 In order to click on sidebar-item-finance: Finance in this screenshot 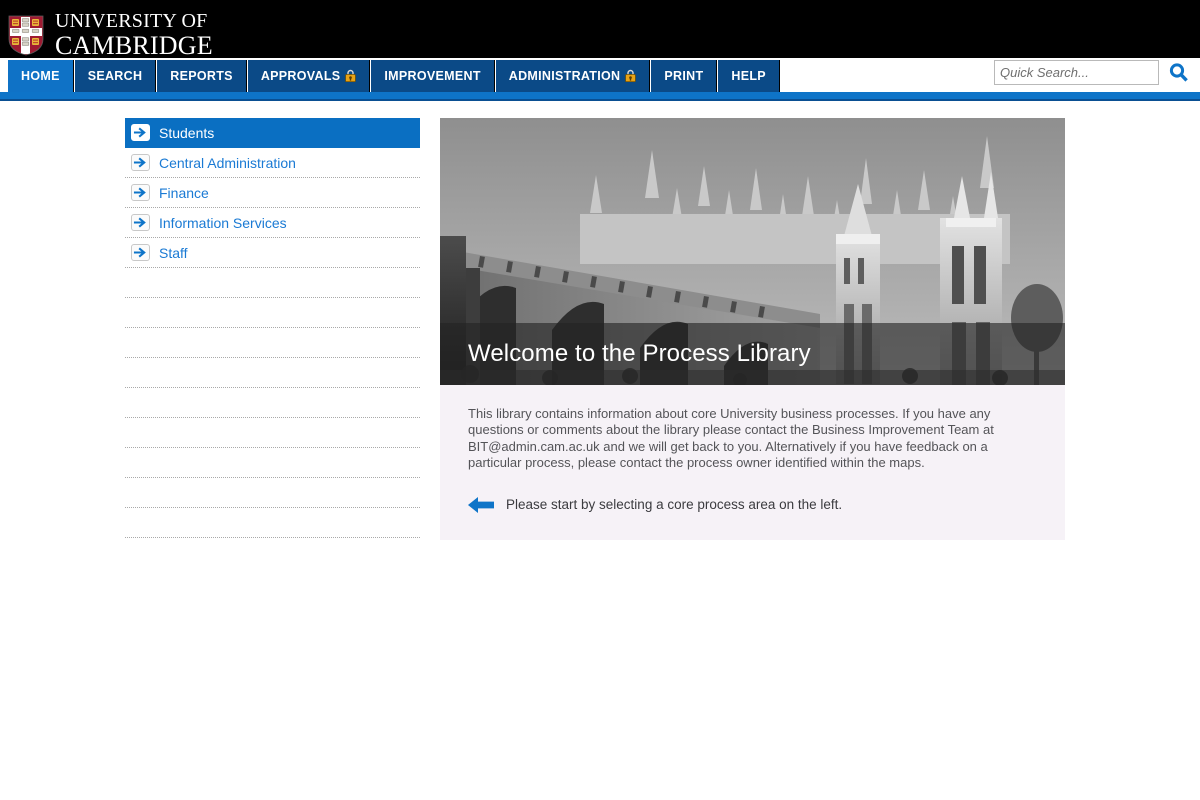, I will do `click(272, 193)`.